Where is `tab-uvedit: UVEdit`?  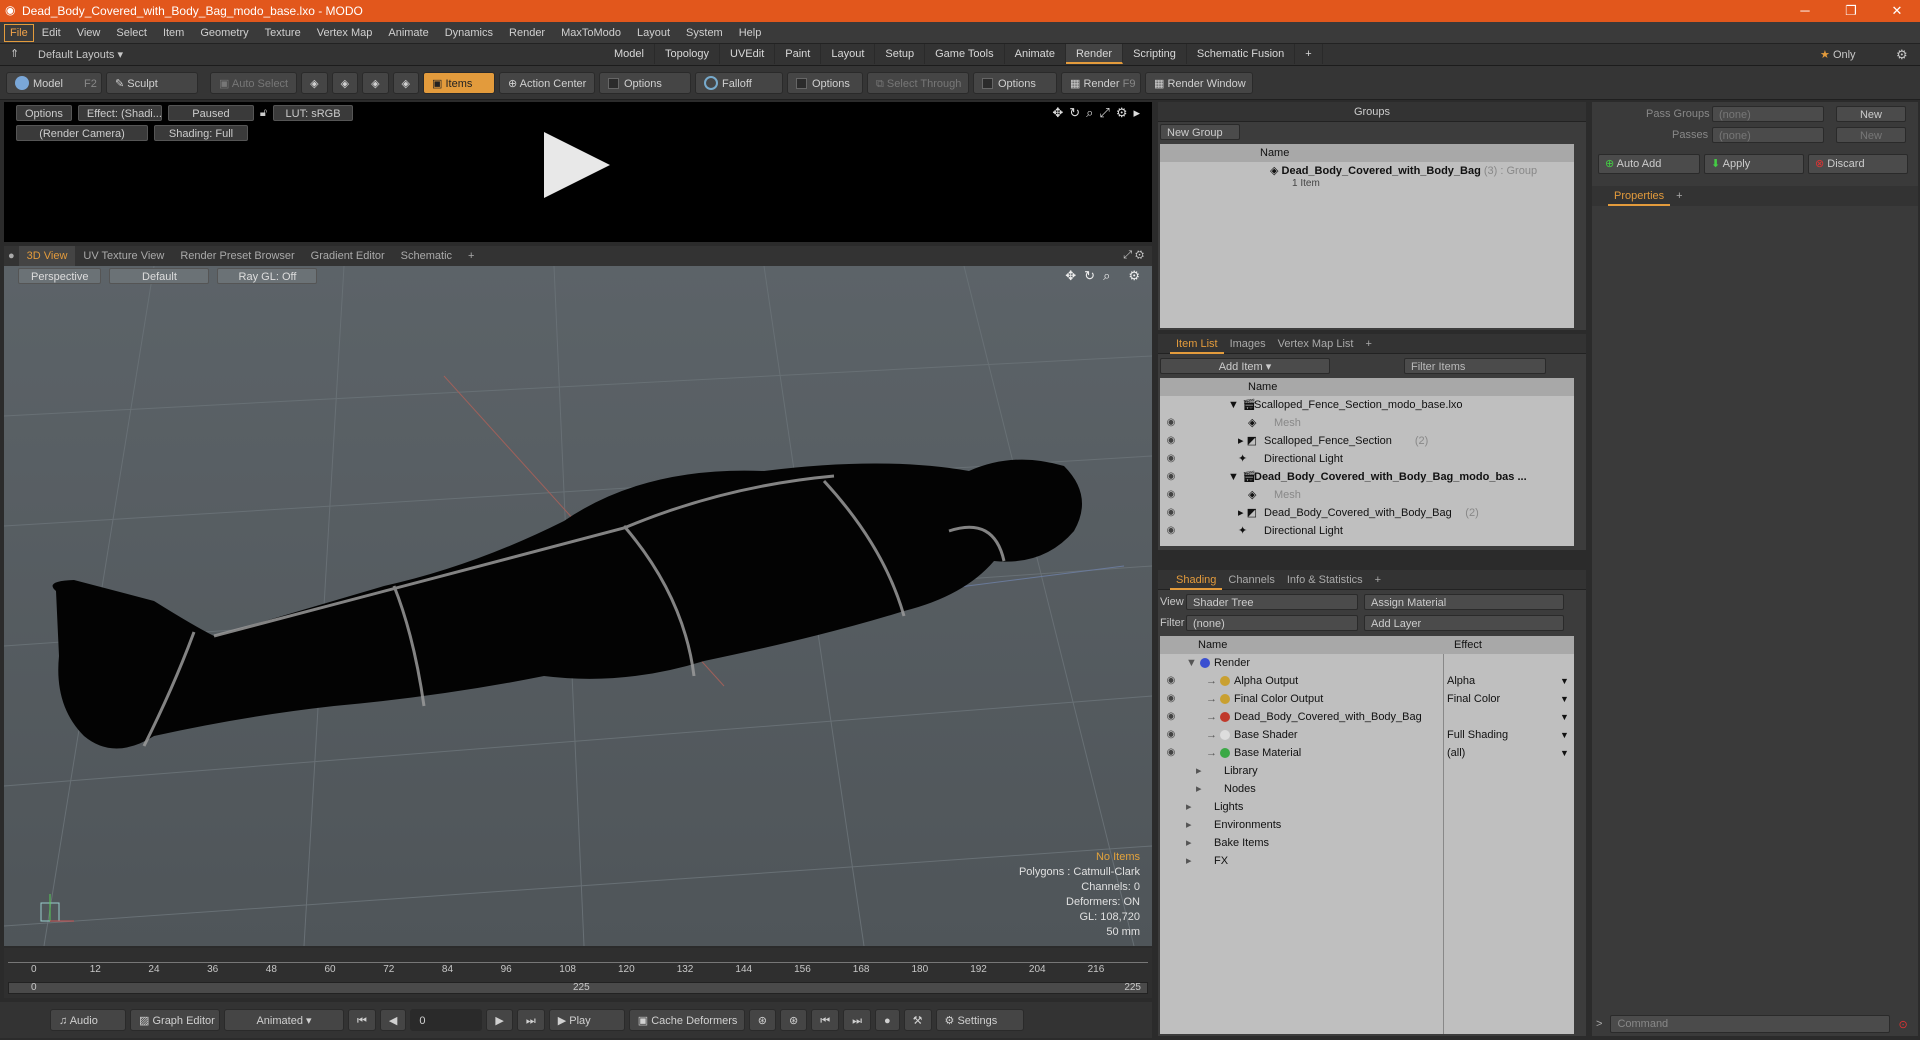
tab-uvedit: UVEdit is located at coordinates (748, 54).